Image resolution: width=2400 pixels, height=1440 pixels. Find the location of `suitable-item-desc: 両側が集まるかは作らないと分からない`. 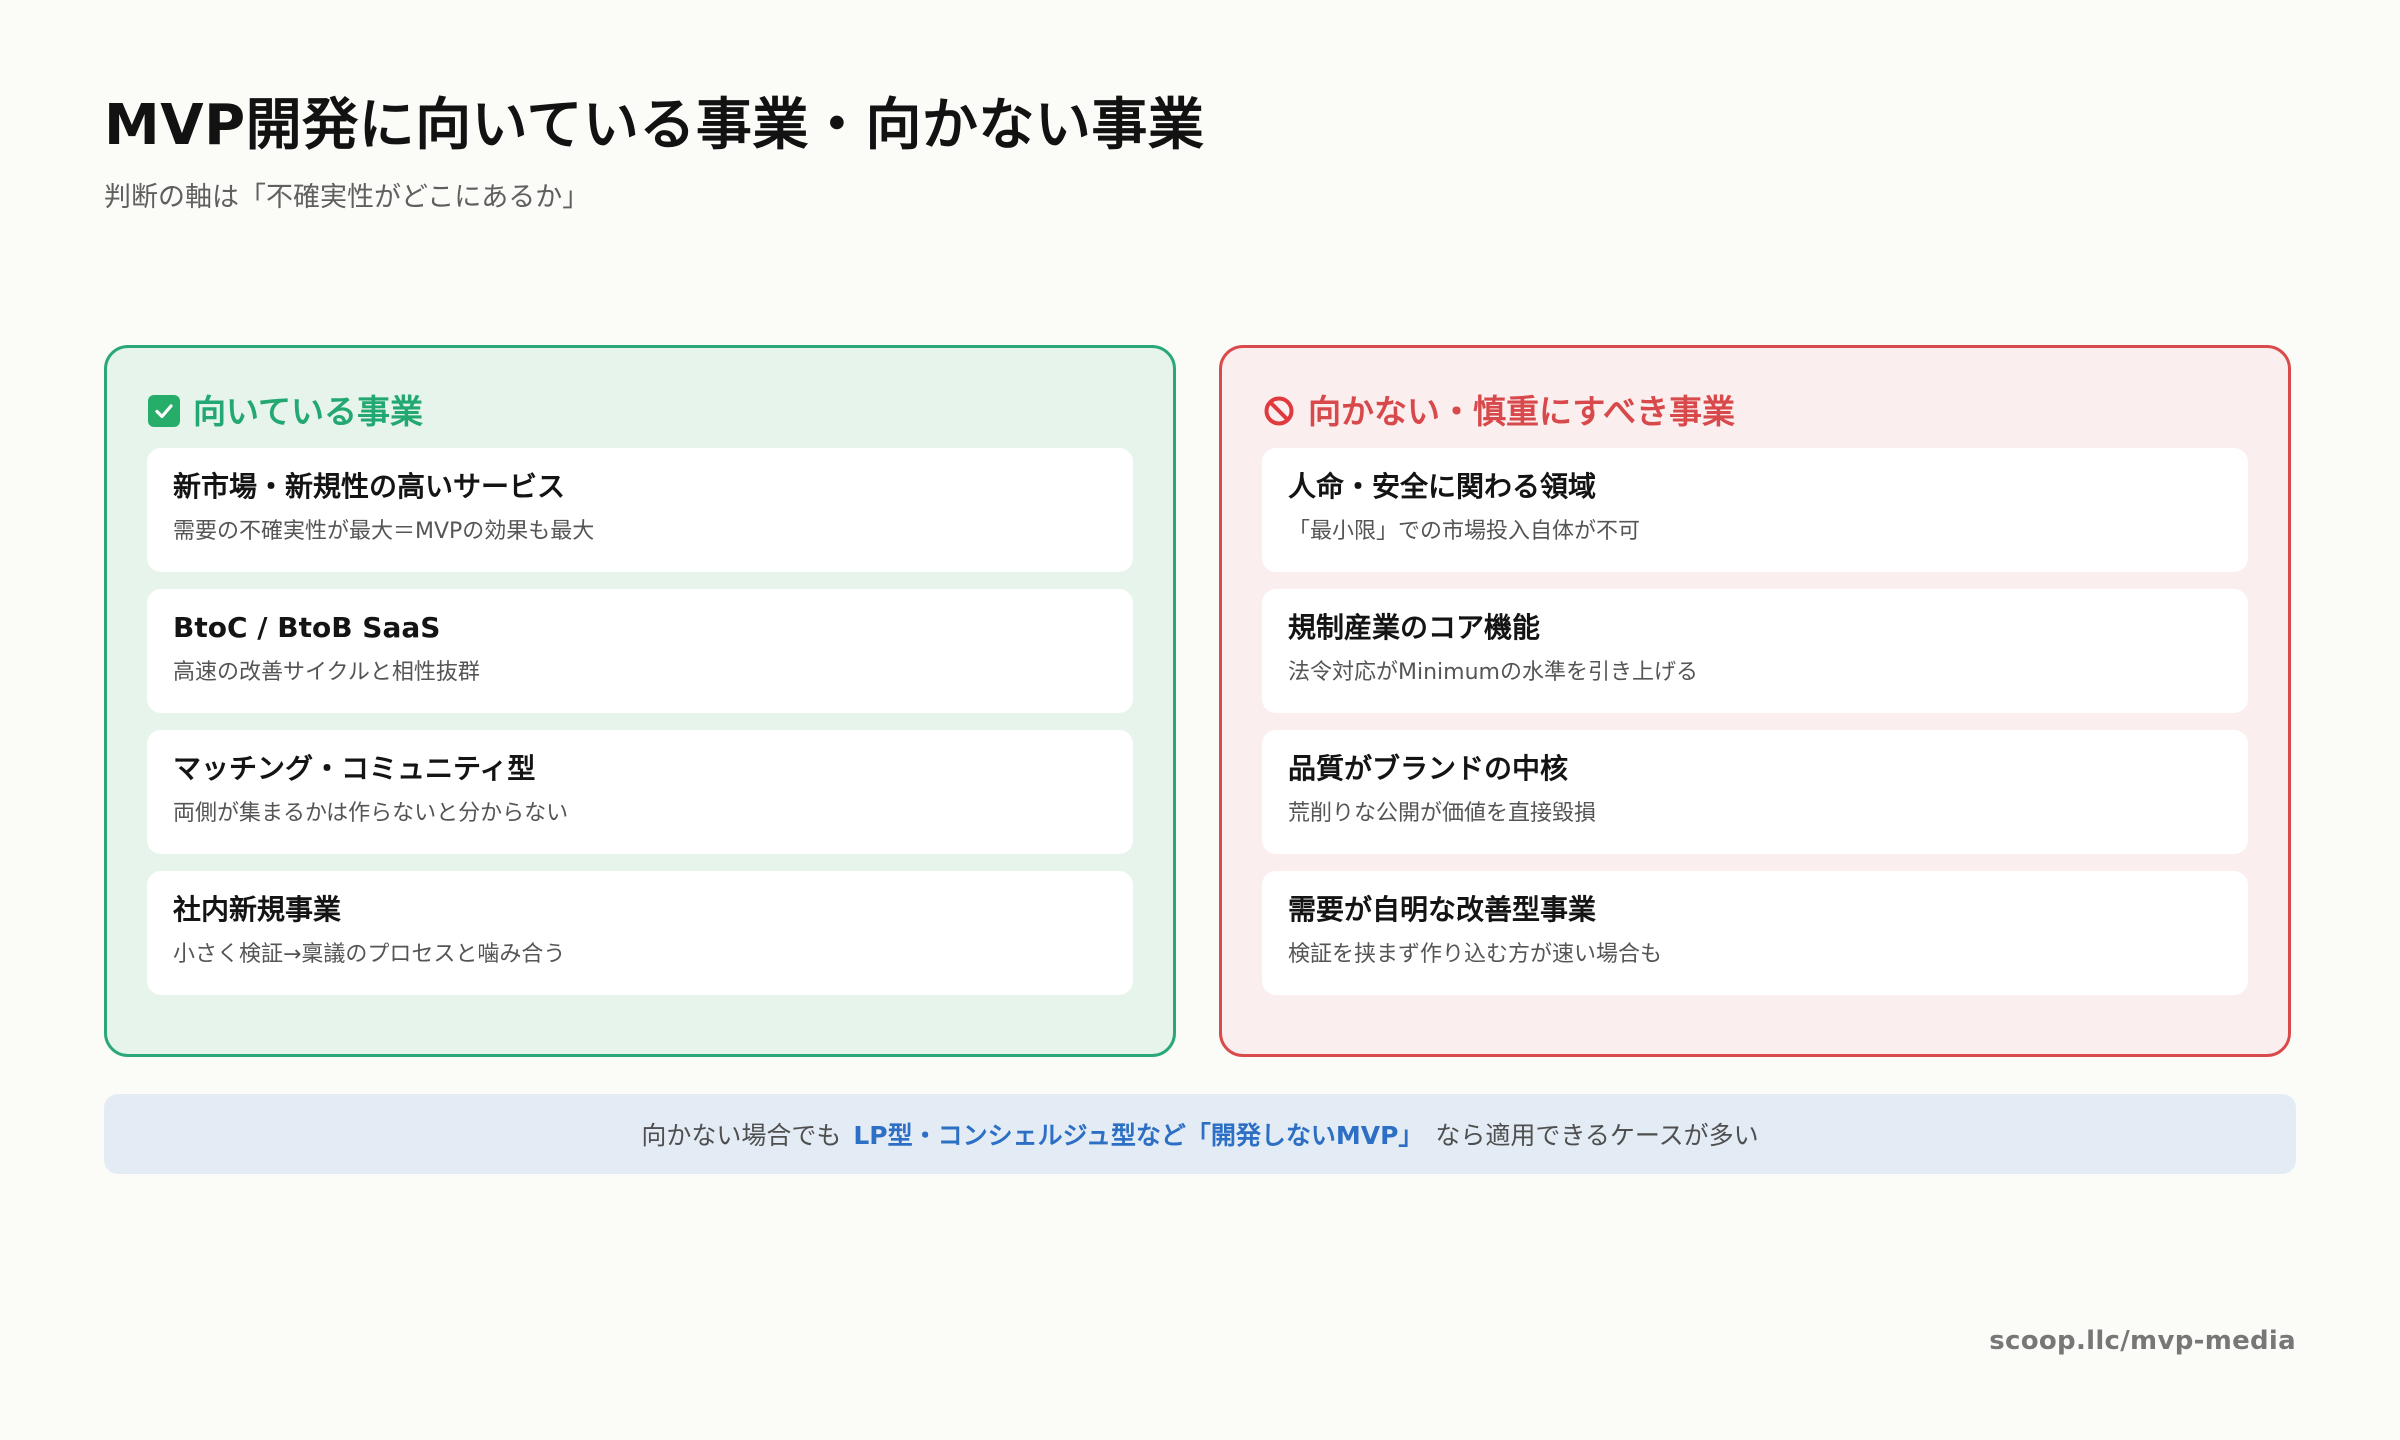

suitable-item-desc: 両側が集まるかは作らないと分からない is located at coordinates (371, 813).